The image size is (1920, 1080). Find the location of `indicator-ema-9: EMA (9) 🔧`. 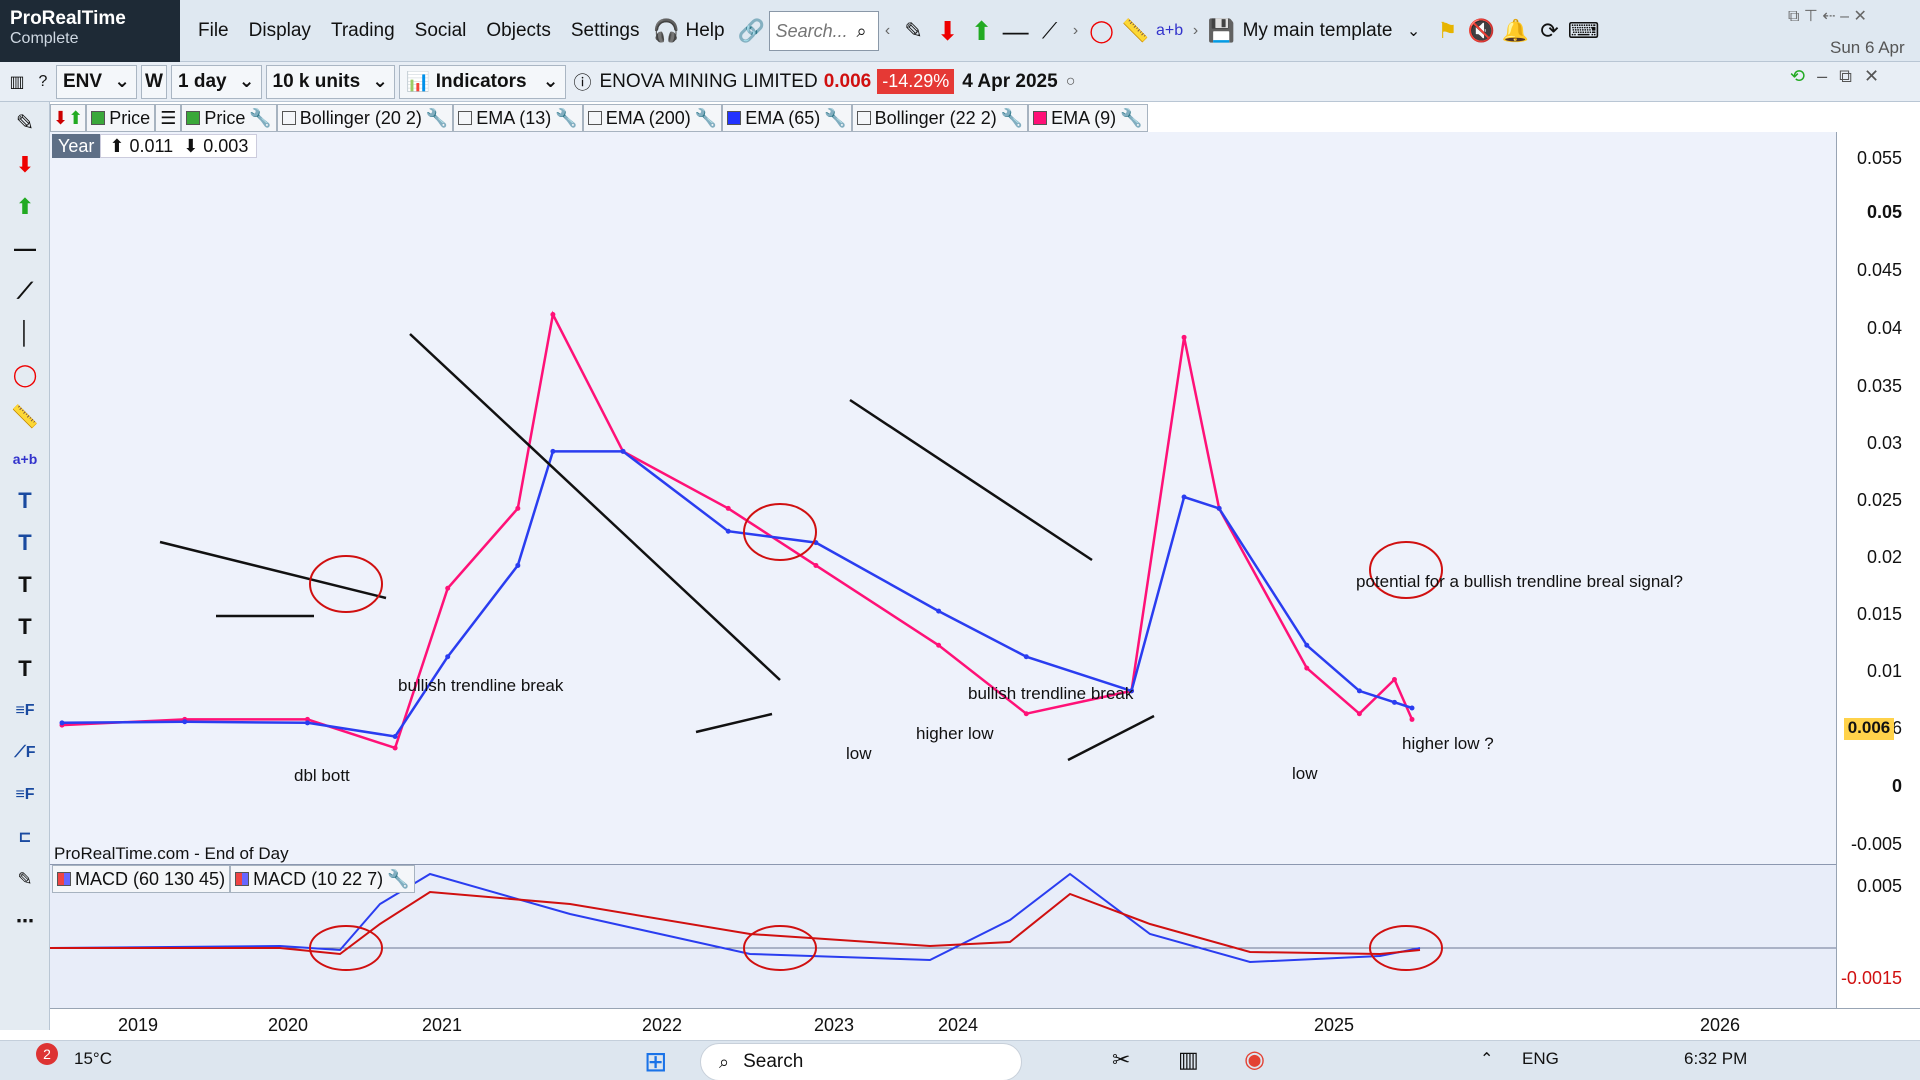

indicator-ema-9: EMA (9) 🔧 is located at coordinates (1088, 118).